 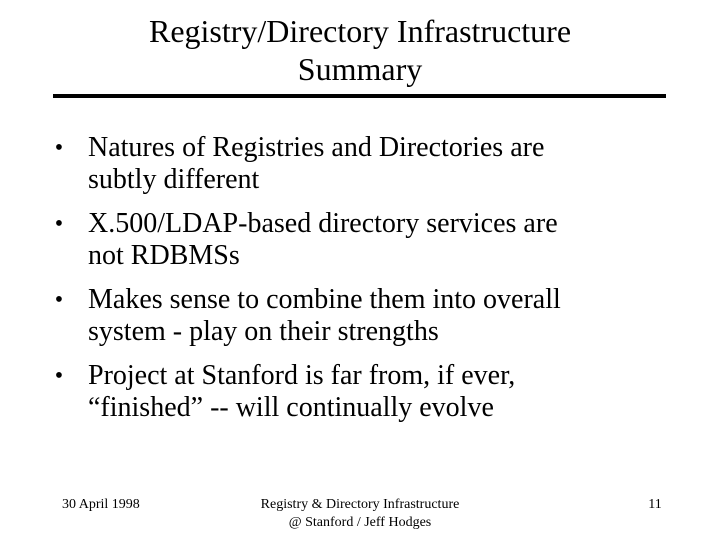 I want to click on bullet-text-line: system - play on their strengths, so click(x=263, y=331).